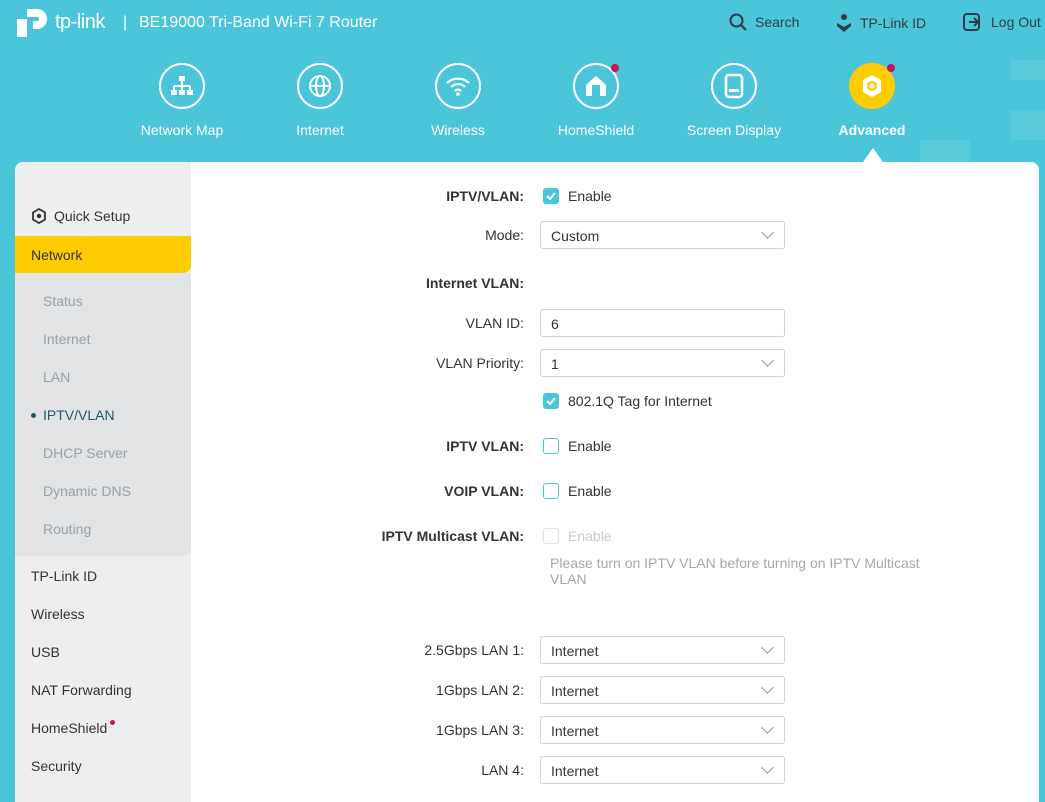 The height and width of the screenshot is (802, 1045). I want to click on logout-button: Log Out, so click(1002, 22).